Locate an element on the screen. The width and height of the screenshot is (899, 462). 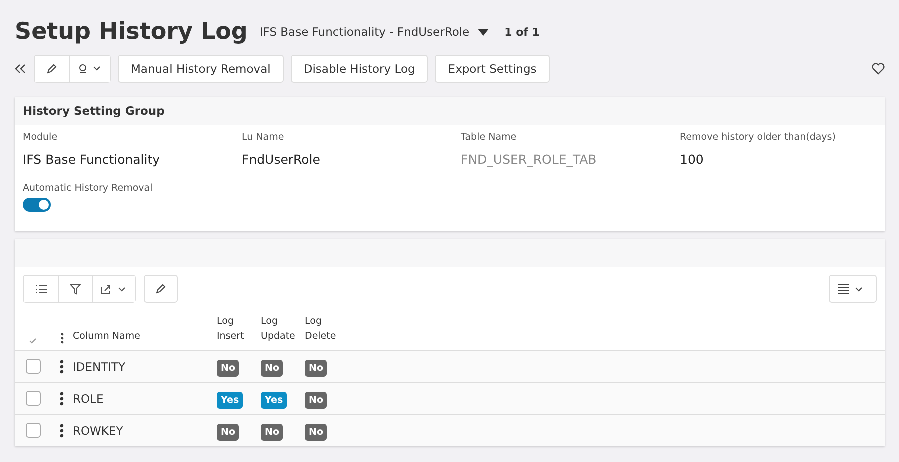
table-cell-text: ROLE is located at coordinates (89, 399).